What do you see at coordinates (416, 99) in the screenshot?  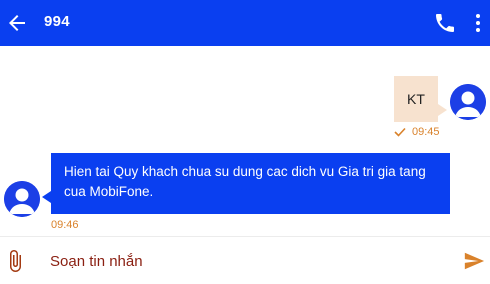 I see `outgoing-message-text: KT` at bounding box center [416, 99].